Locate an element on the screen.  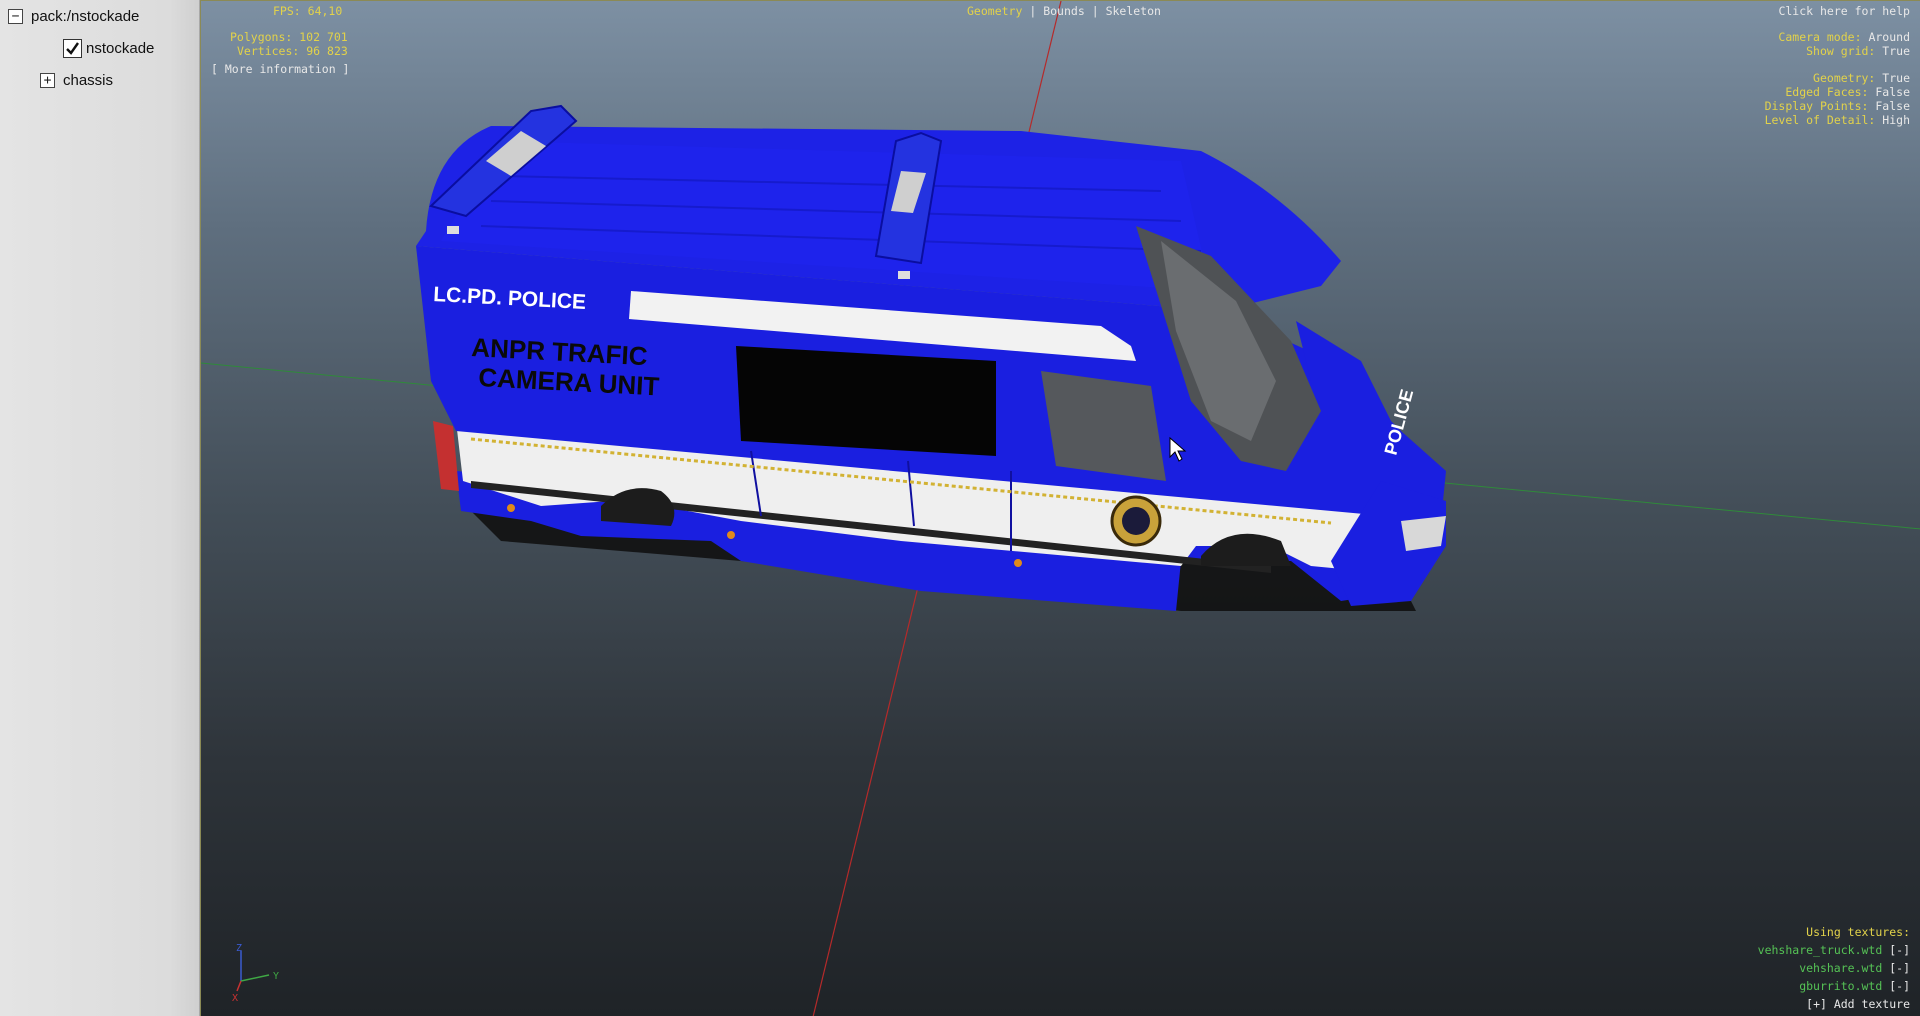
texture-name: gburrito.wtd is located at coordinates (1841, 986).